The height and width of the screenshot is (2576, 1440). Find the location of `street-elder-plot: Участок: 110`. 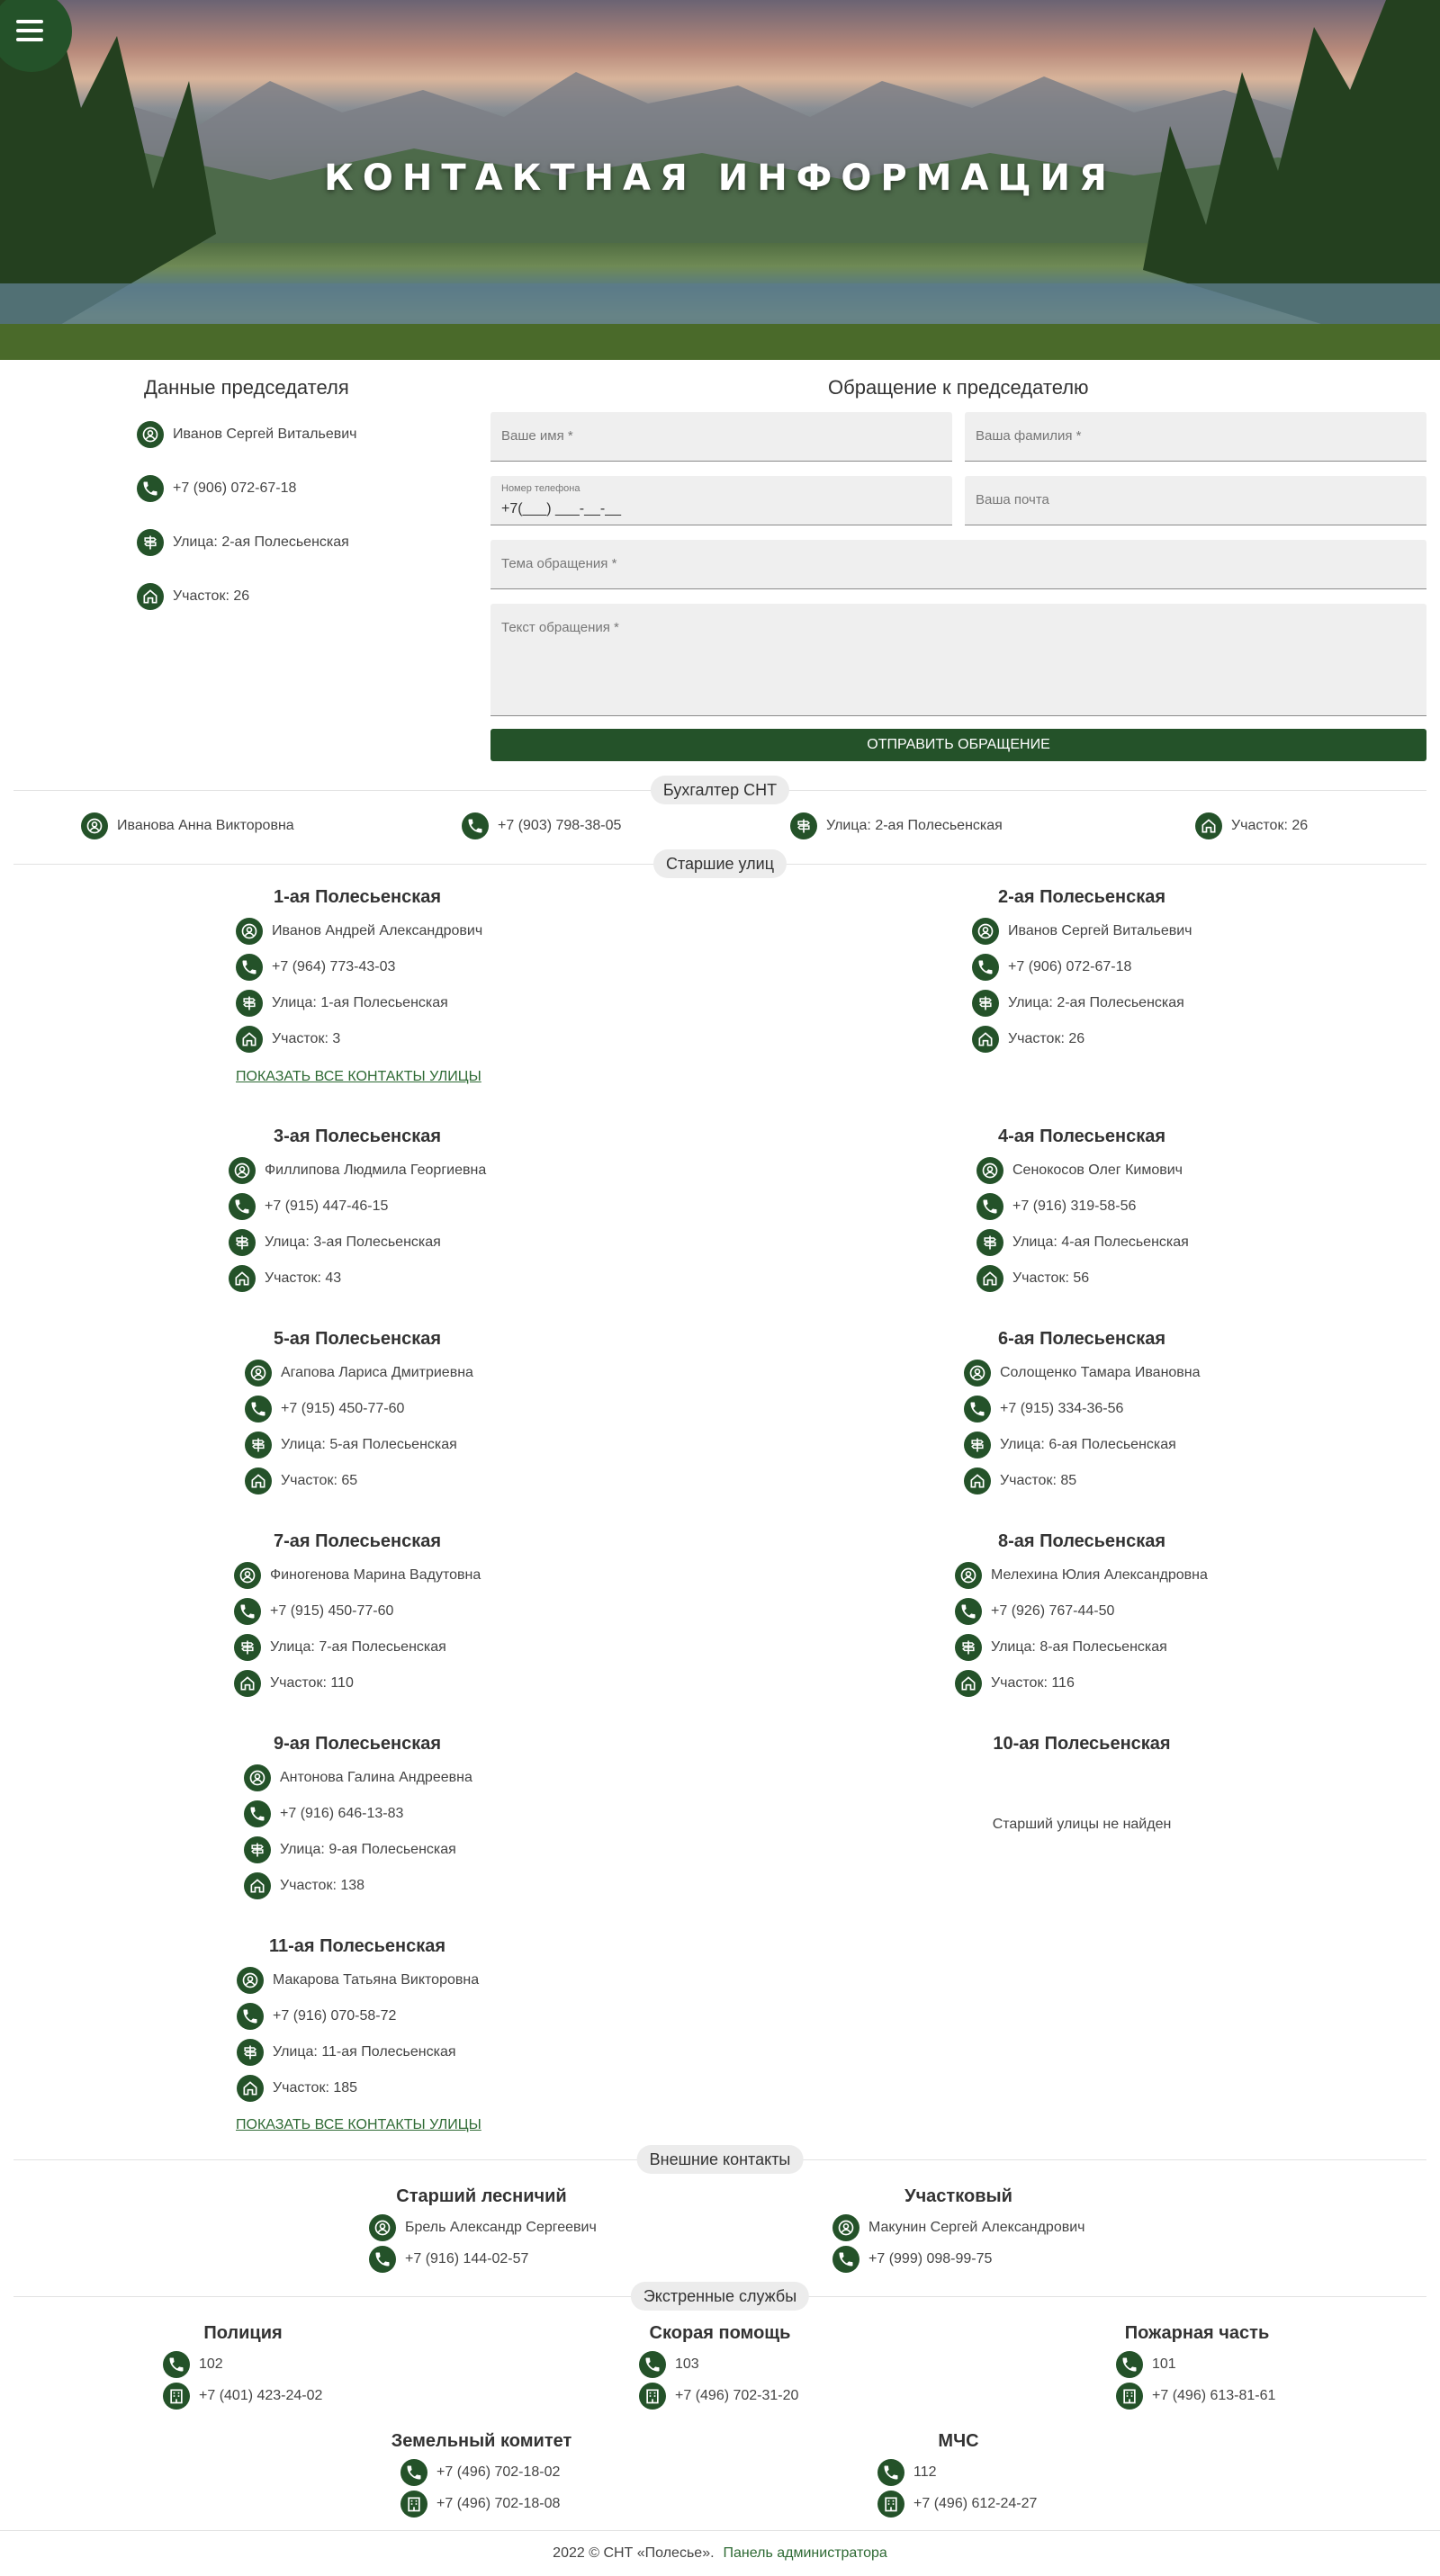

street-elder-plot: Участок: 110 is located at coordinates (294, 1684).